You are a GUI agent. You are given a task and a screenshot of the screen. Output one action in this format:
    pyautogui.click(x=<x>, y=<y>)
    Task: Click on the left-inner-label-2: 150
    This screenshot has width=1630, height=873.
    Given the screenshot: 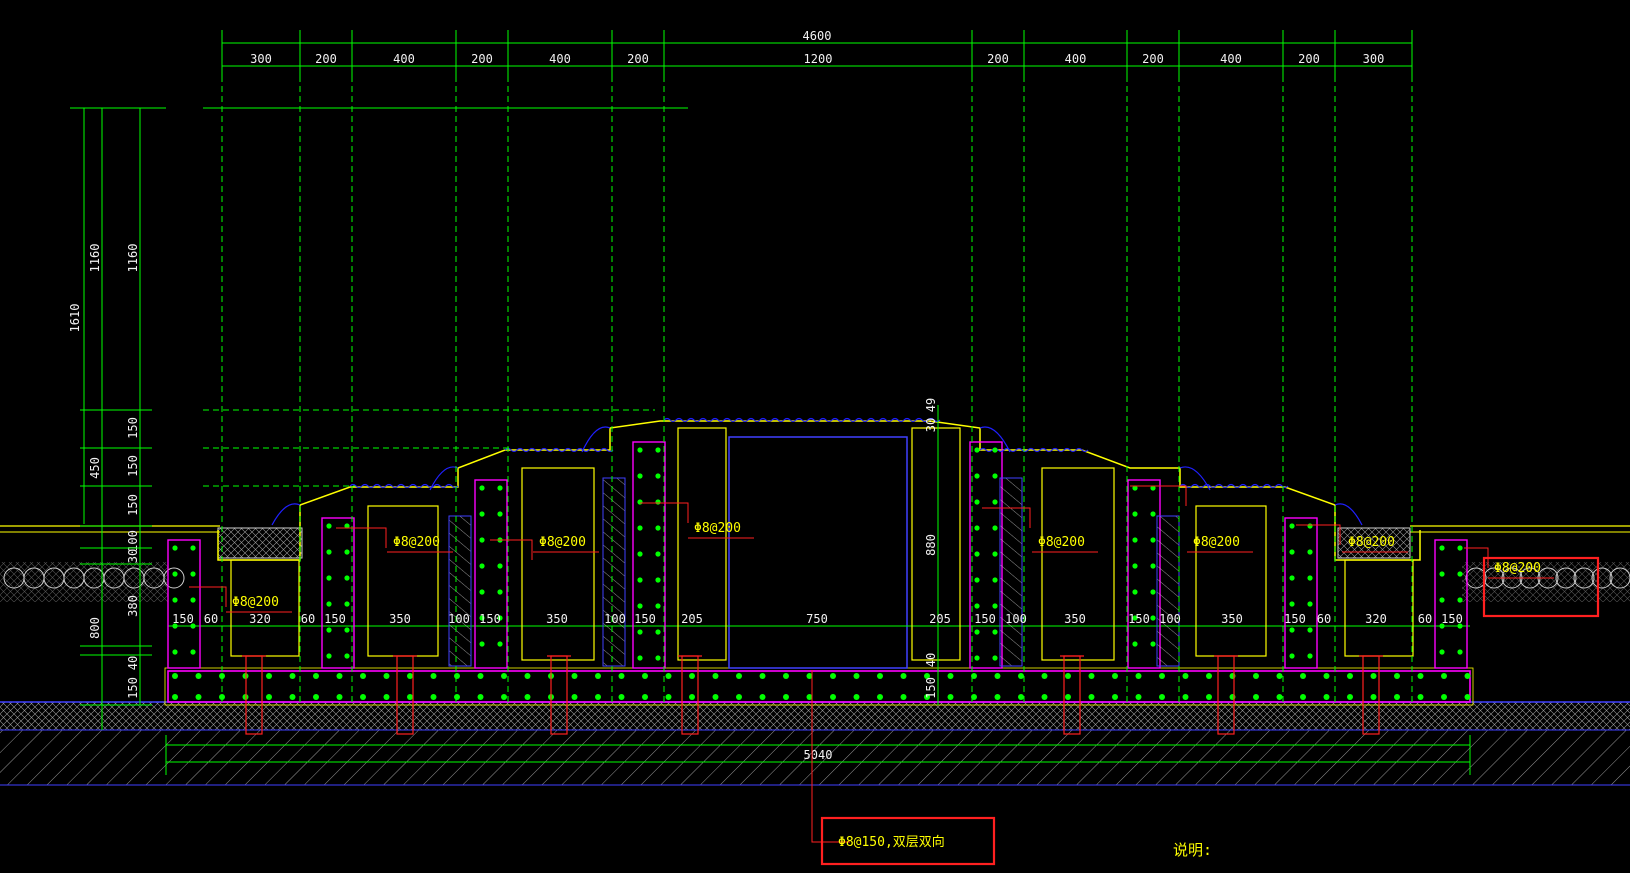 What is the action you would take?
    pyautogui.click(x=133, y=466)
    